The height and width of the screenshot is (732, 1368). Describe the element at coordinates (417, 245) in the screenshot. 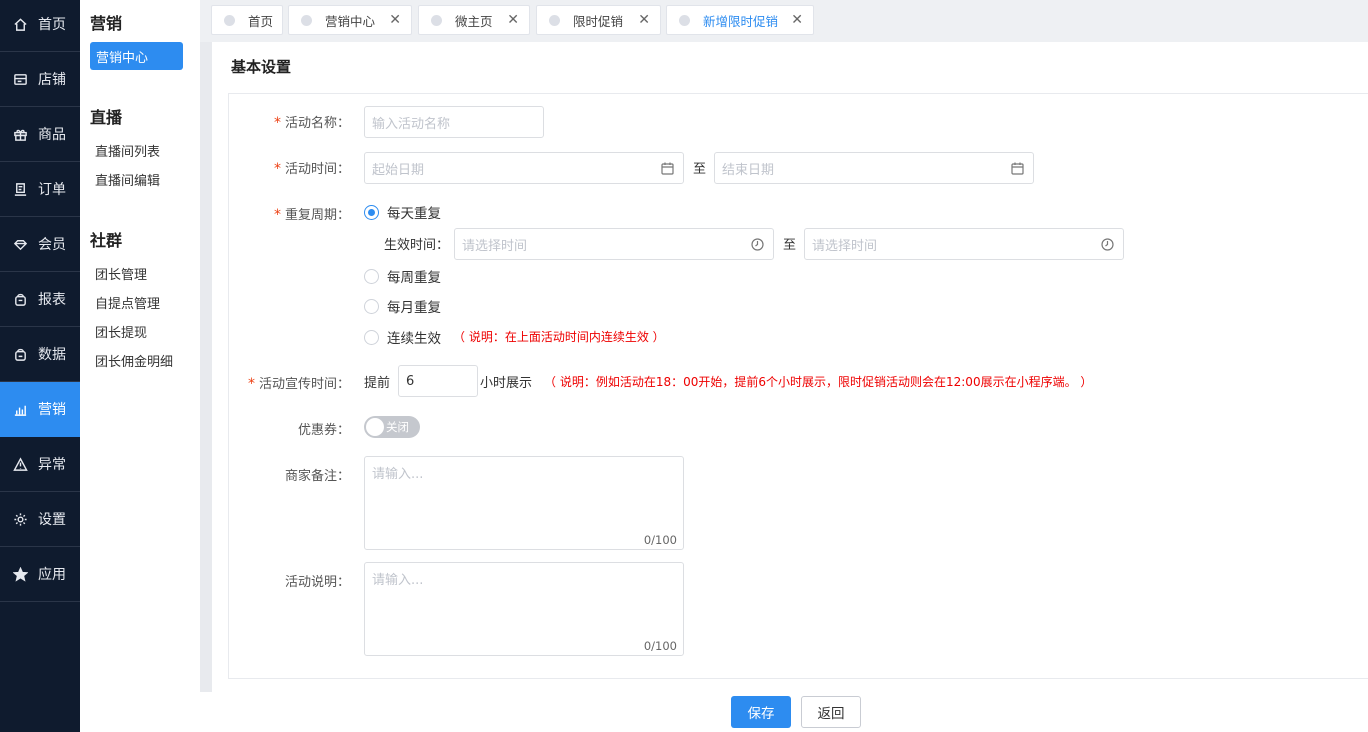

I see `effective-time-label: 生效时间：` at that location.